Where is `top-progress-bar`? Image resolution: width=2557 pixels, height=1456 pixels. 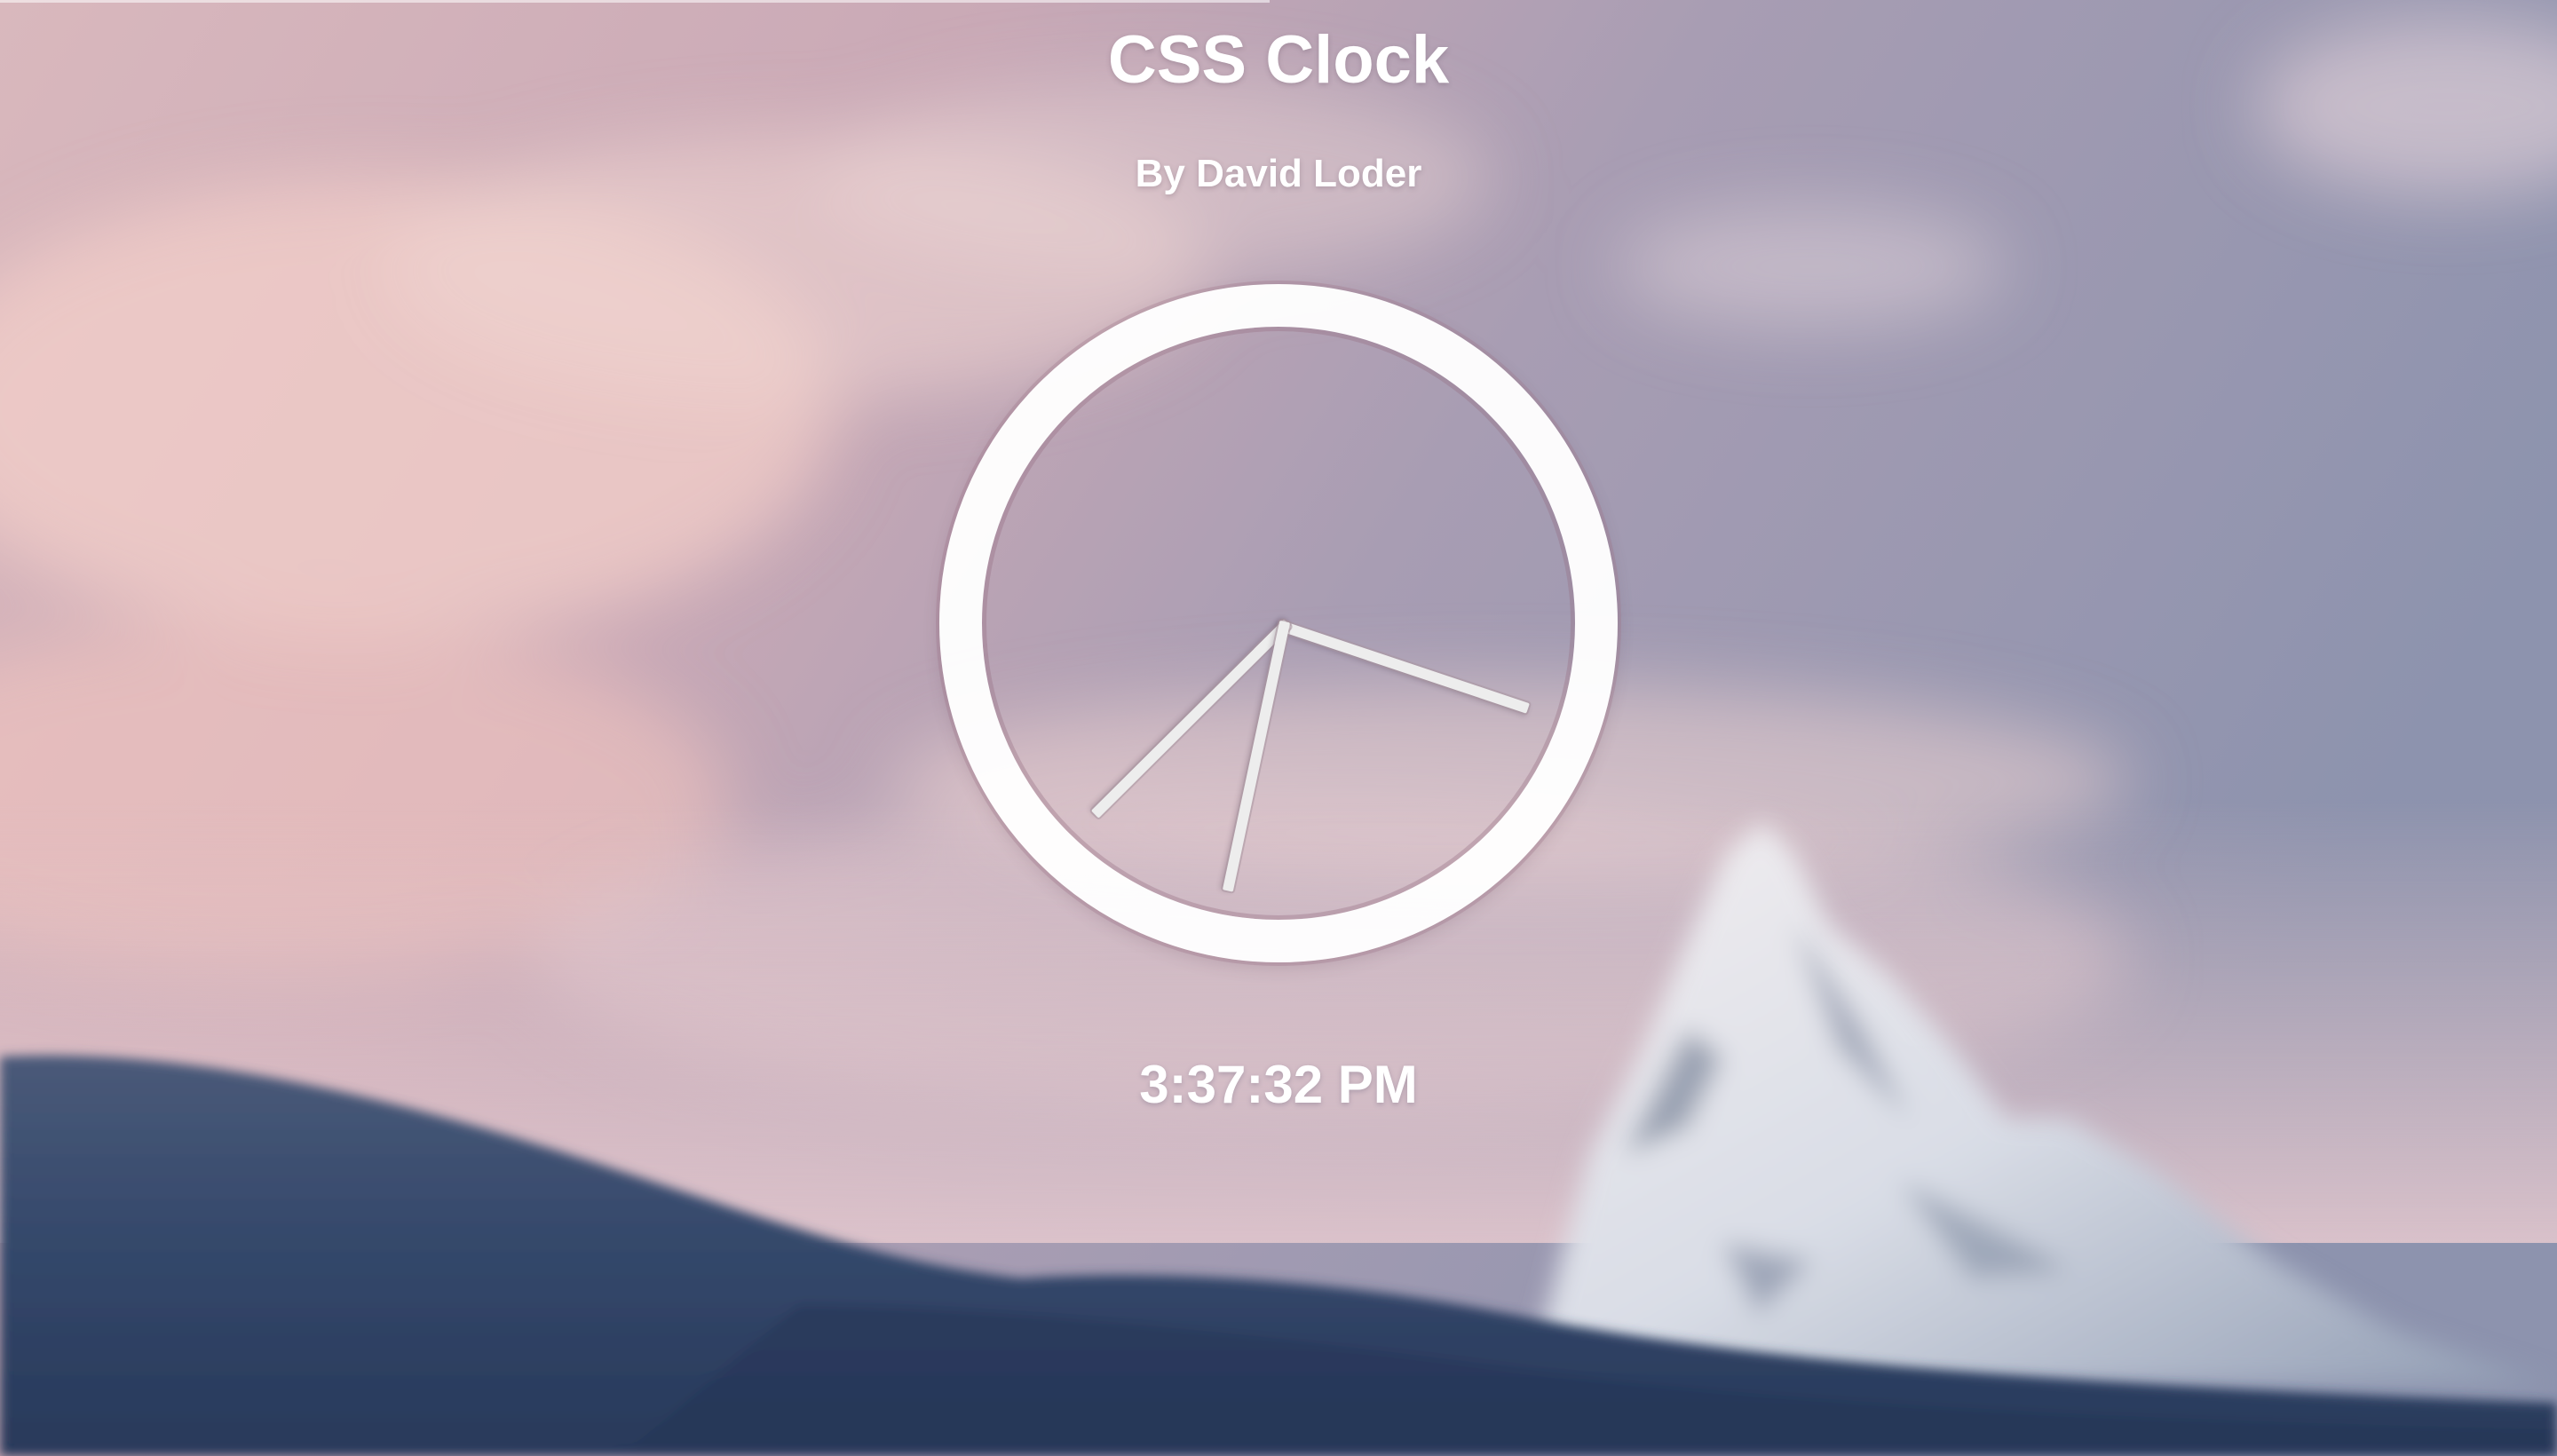 top-progress-bar is located at coordinates (635, 1).